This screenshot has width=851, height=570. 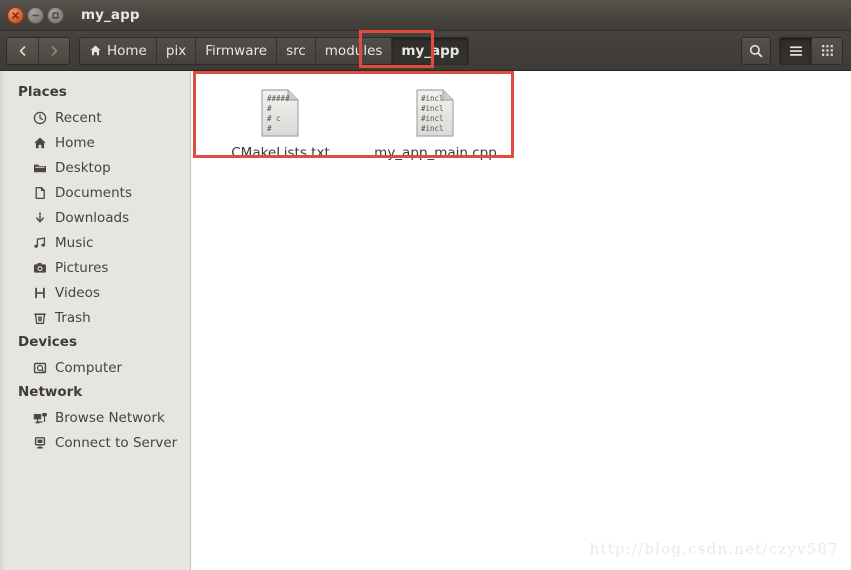 I want to click on navigation-buttons, so click(x=38, y=50).